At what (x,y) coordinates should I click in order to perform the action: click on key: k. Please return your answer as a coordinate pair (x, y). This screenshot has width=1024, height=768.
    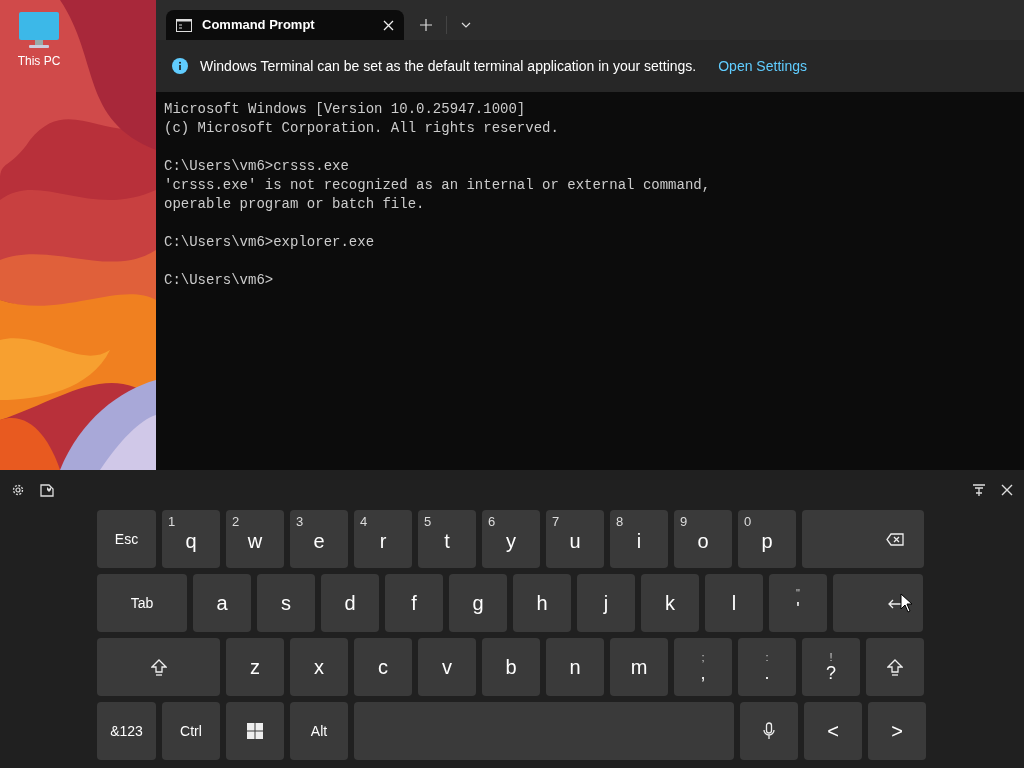
    Looking at the image, I should click on (670, 603).